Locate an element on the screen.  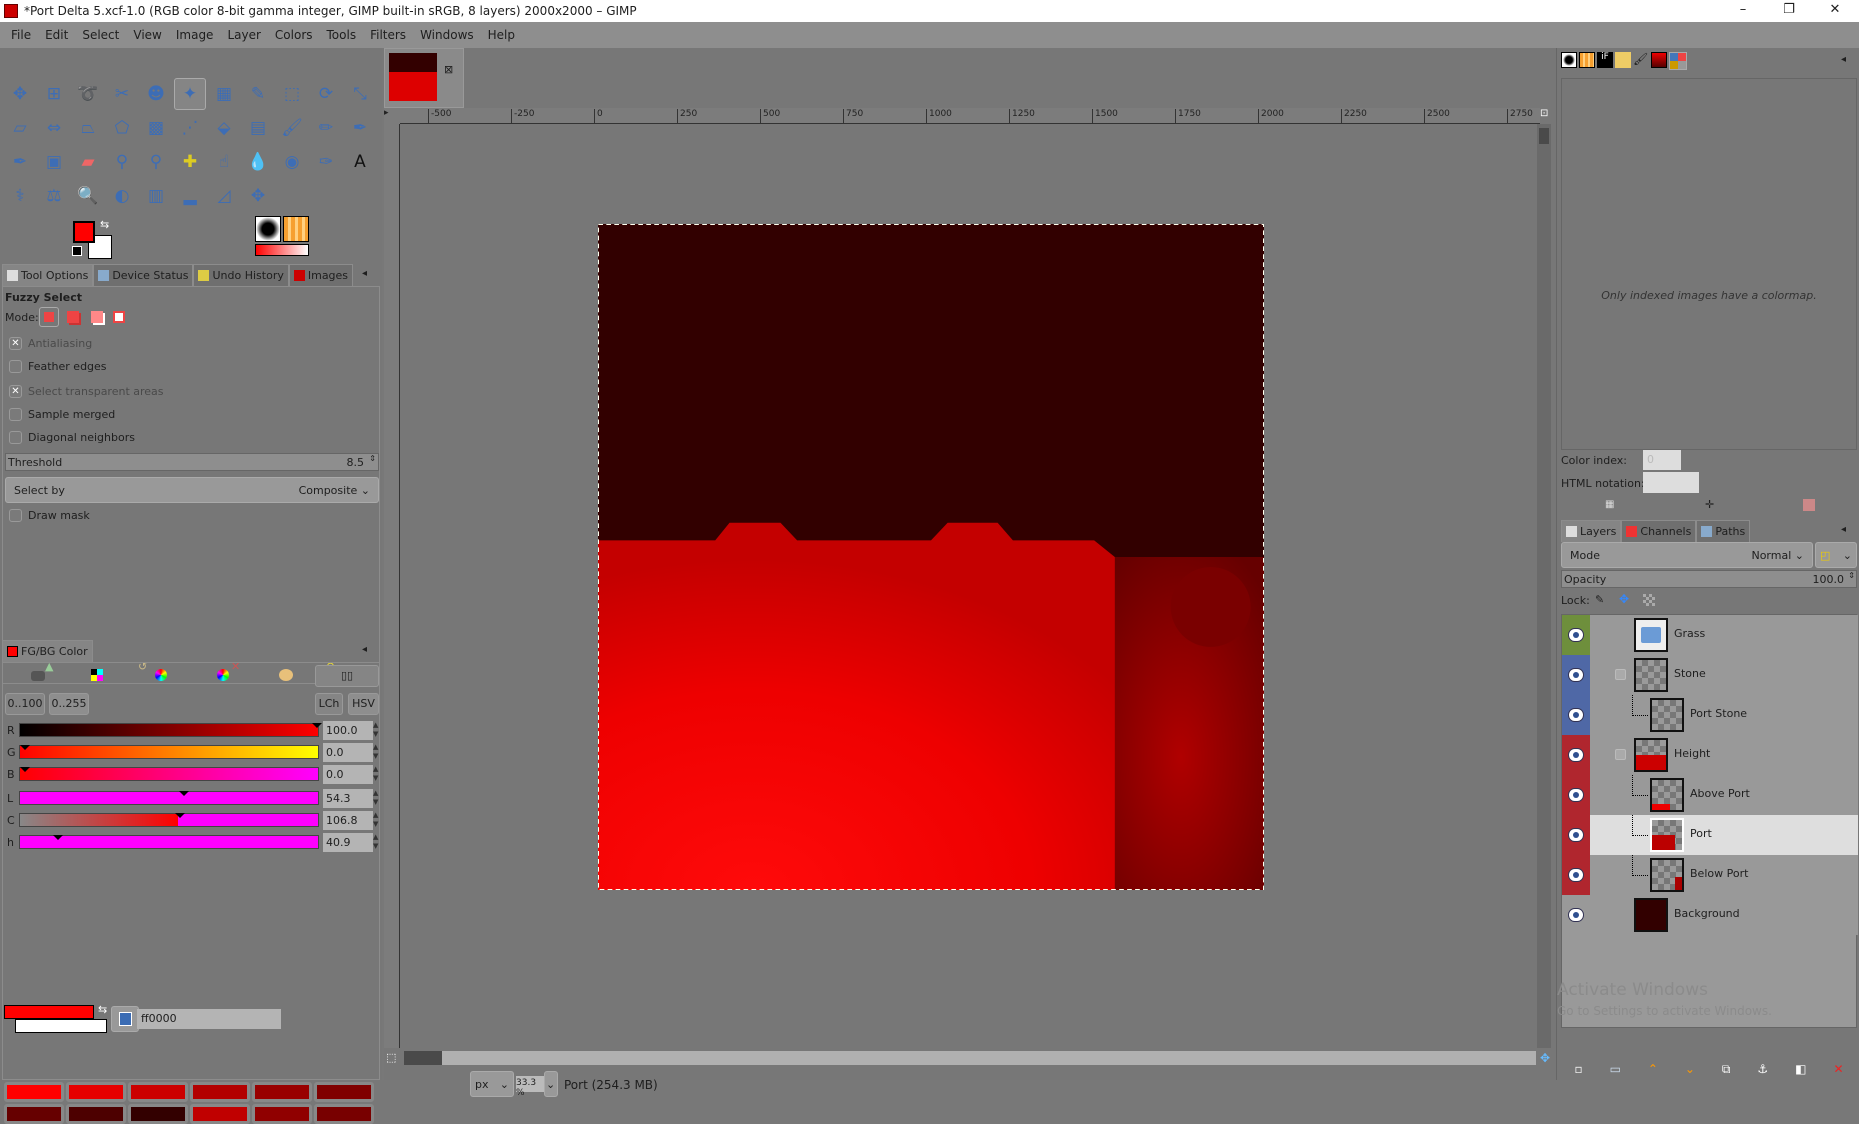
lock-pixels-icon: ✎ is located at coordinates (1599, 599).